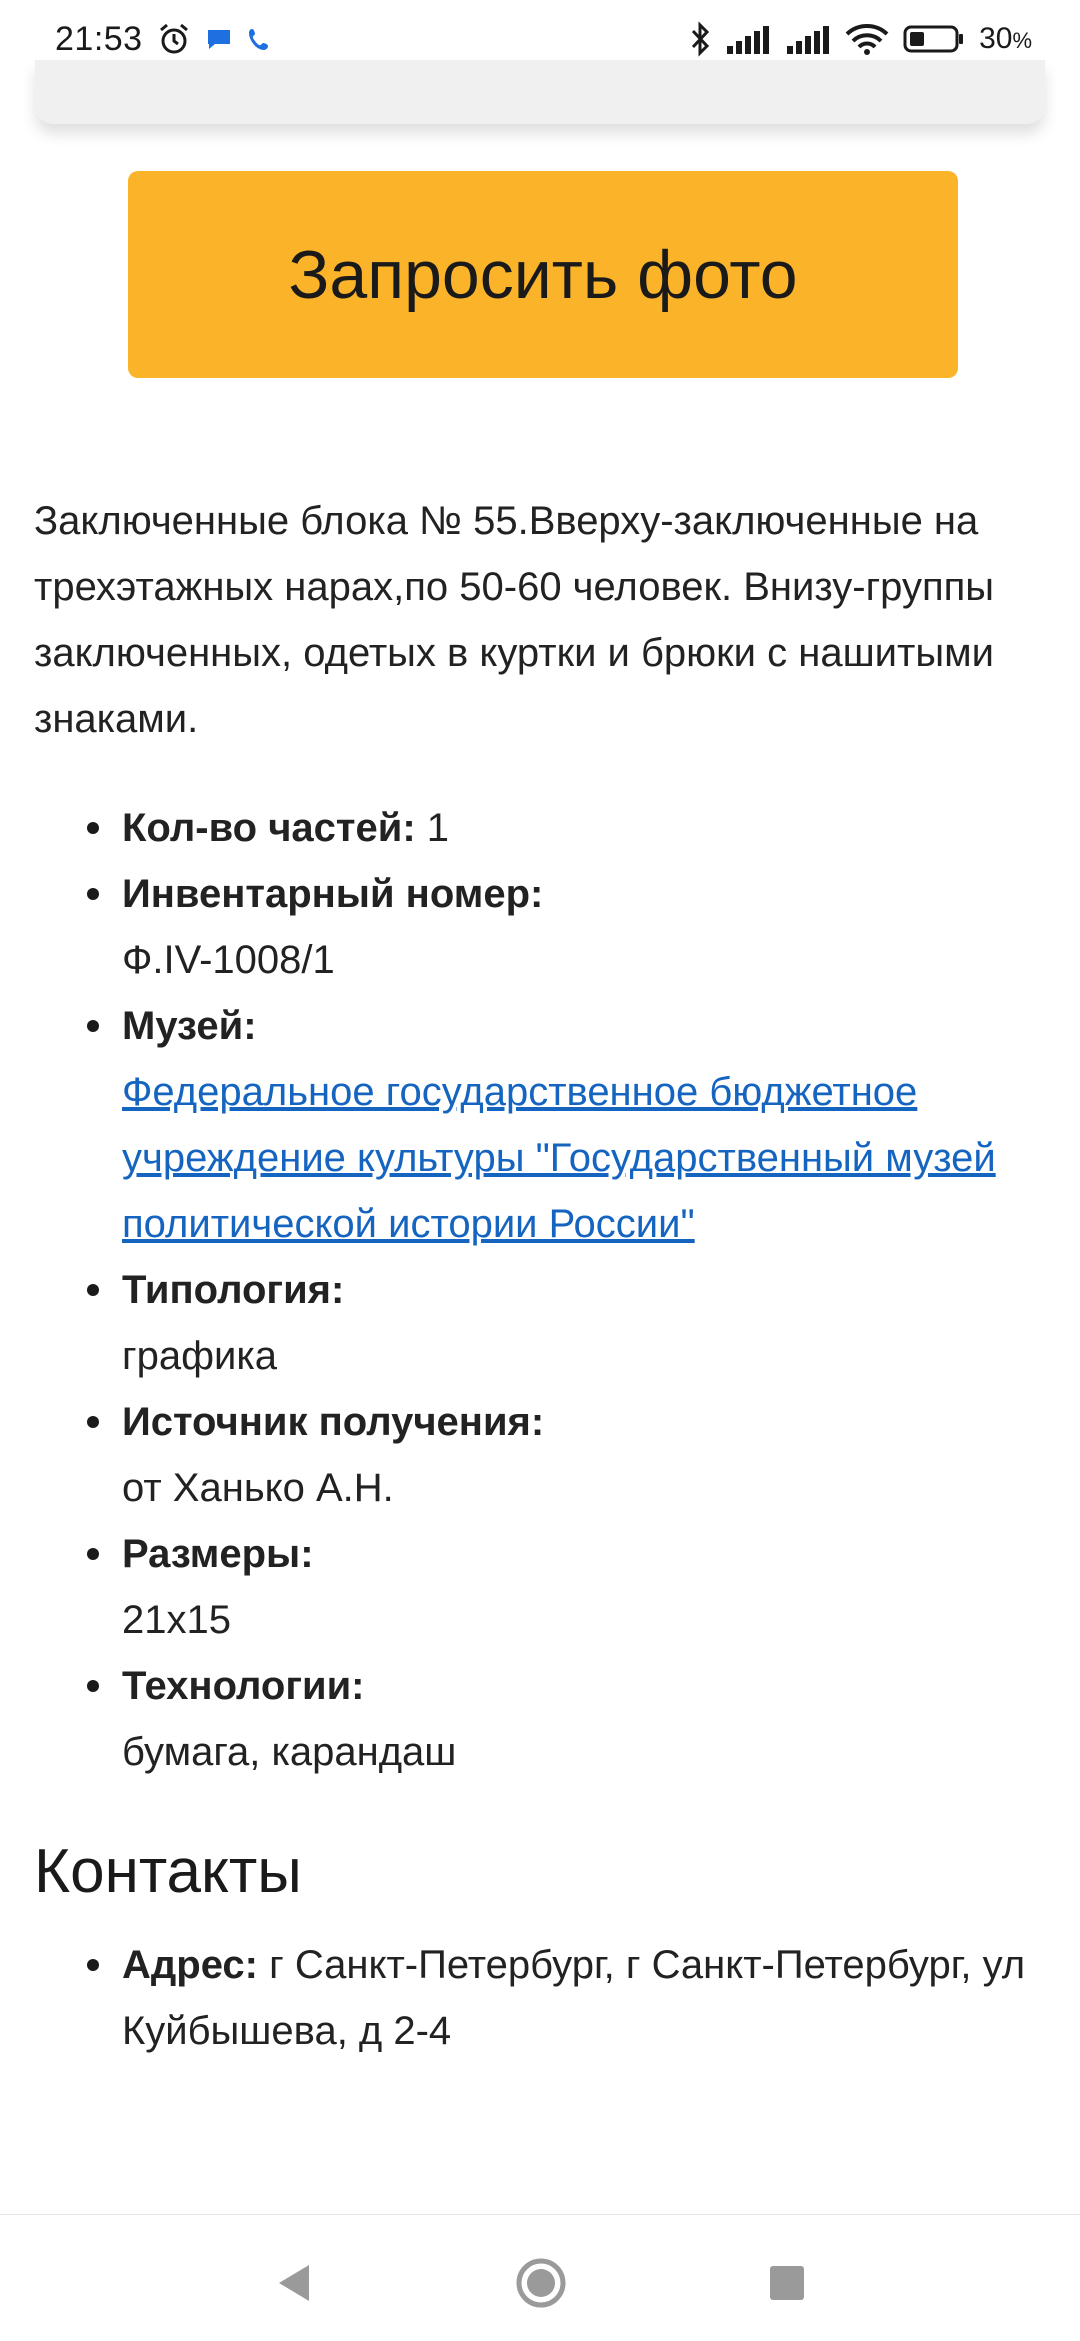  Describe the element at coordinates (539, 1455) in the screenshot. I see `property-source: Источник получения: от Ханько А.Н.` at that location.